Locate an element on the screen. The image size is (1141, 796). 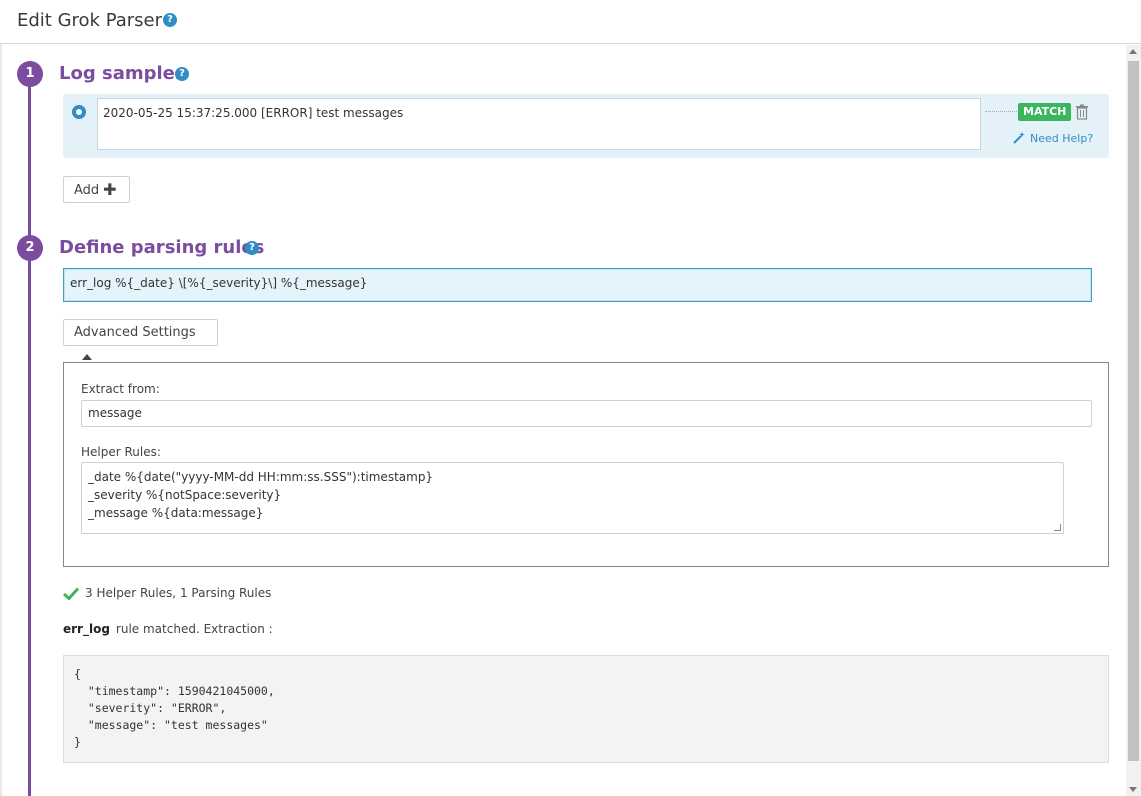
need-help-label: Need Help? is located at coordinates (1062, 138).